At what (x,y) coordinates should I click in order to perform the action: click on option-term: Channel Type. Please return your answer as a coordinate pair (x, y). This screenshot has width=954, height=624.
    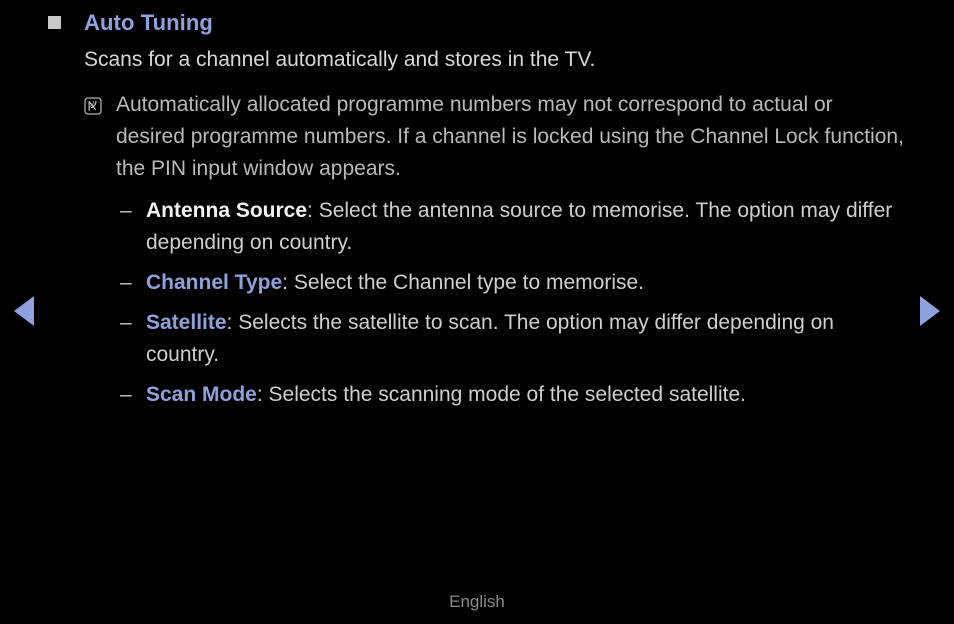
    Looking at the image, I should click on (214, 282).